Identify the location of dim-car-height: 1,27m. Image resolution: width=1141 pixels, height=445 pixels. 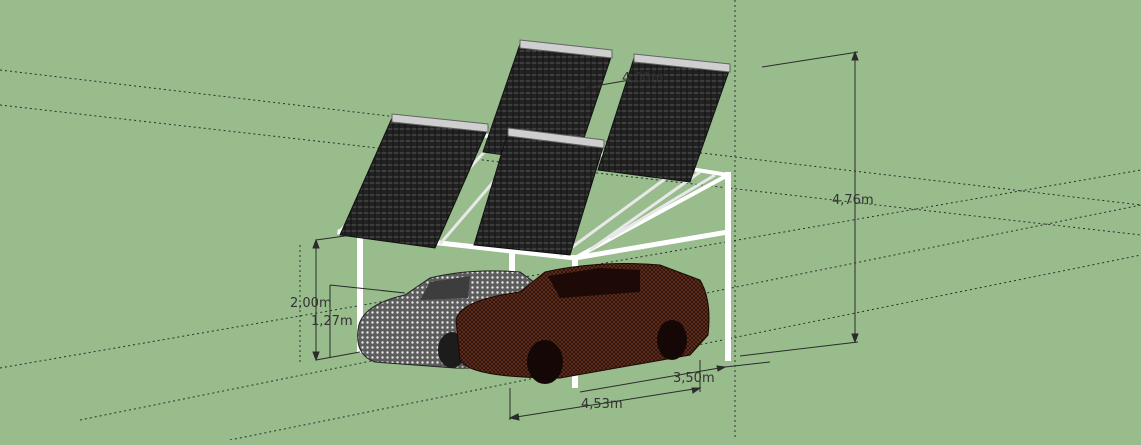
(332, 321).